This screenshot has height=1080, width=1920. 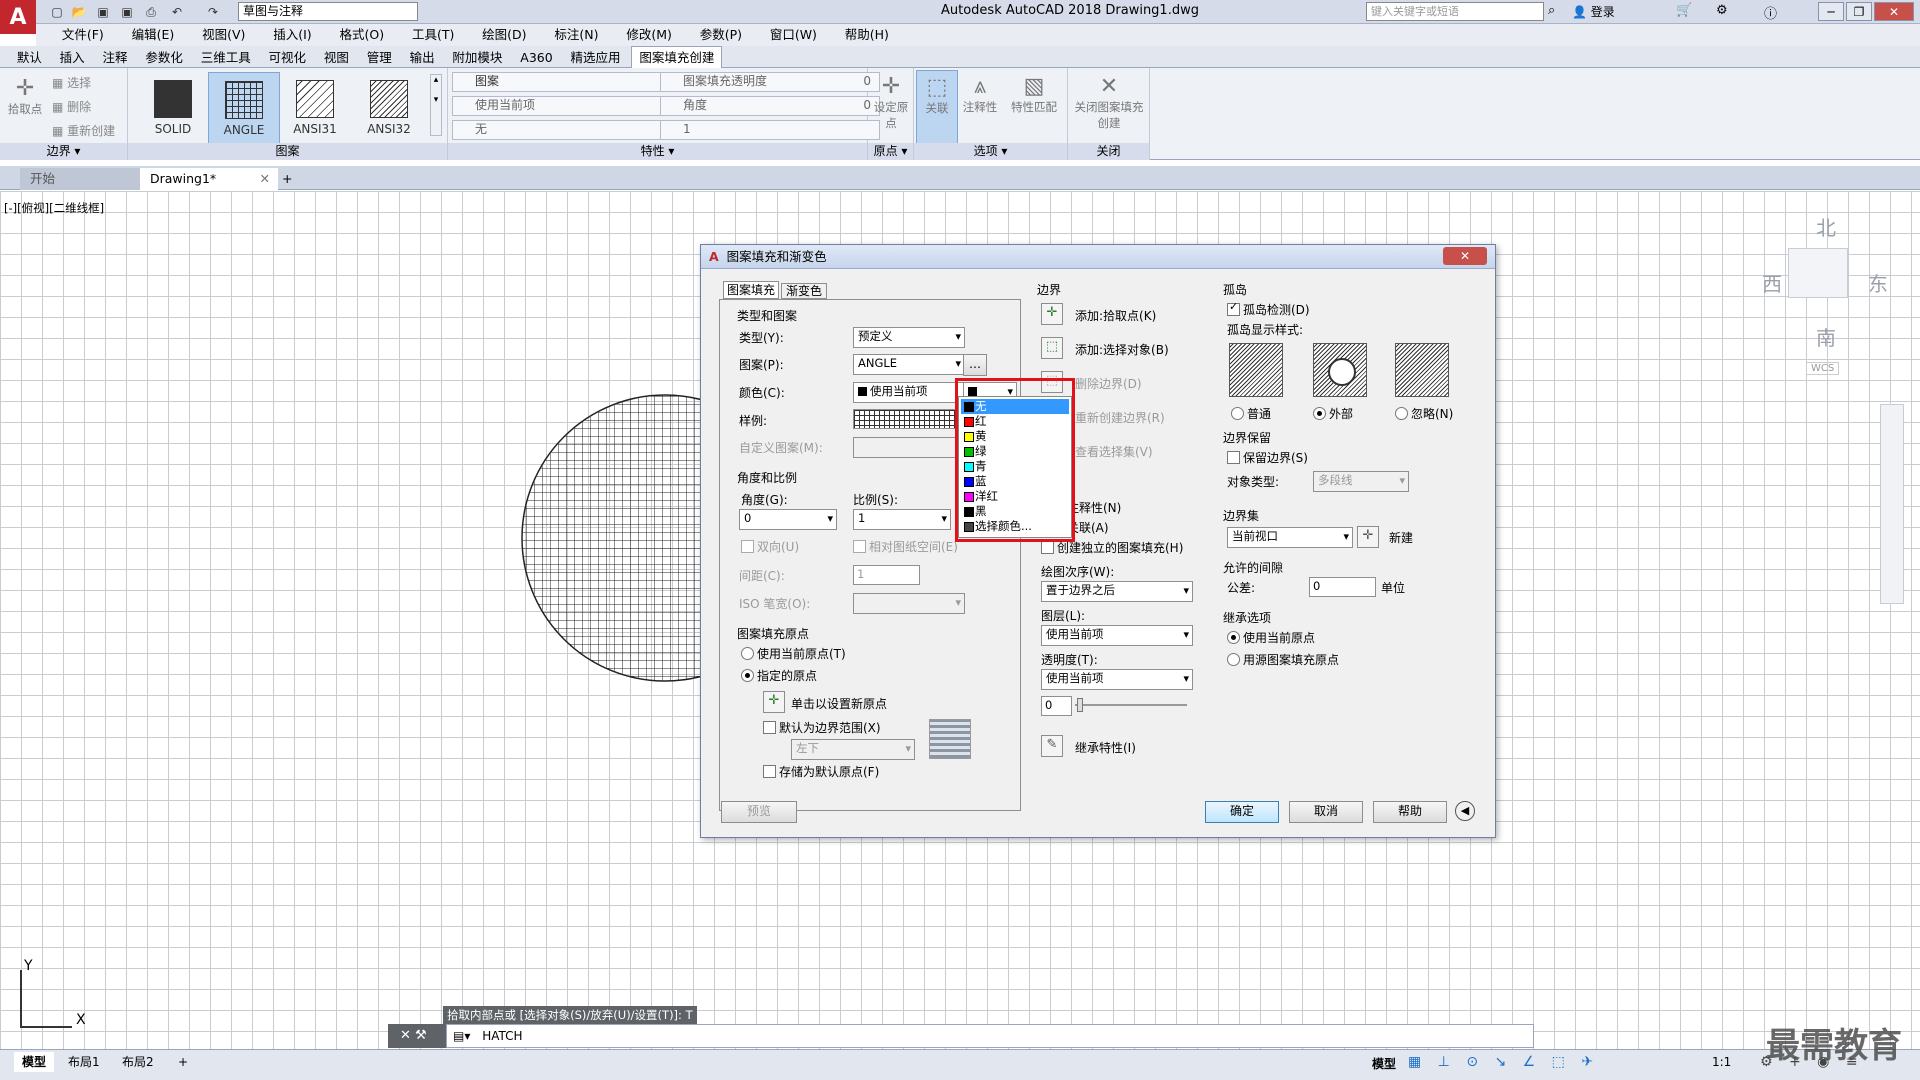 I want to click on command-close-icon: ✕ ⚒, so click(x=417, y=1036).